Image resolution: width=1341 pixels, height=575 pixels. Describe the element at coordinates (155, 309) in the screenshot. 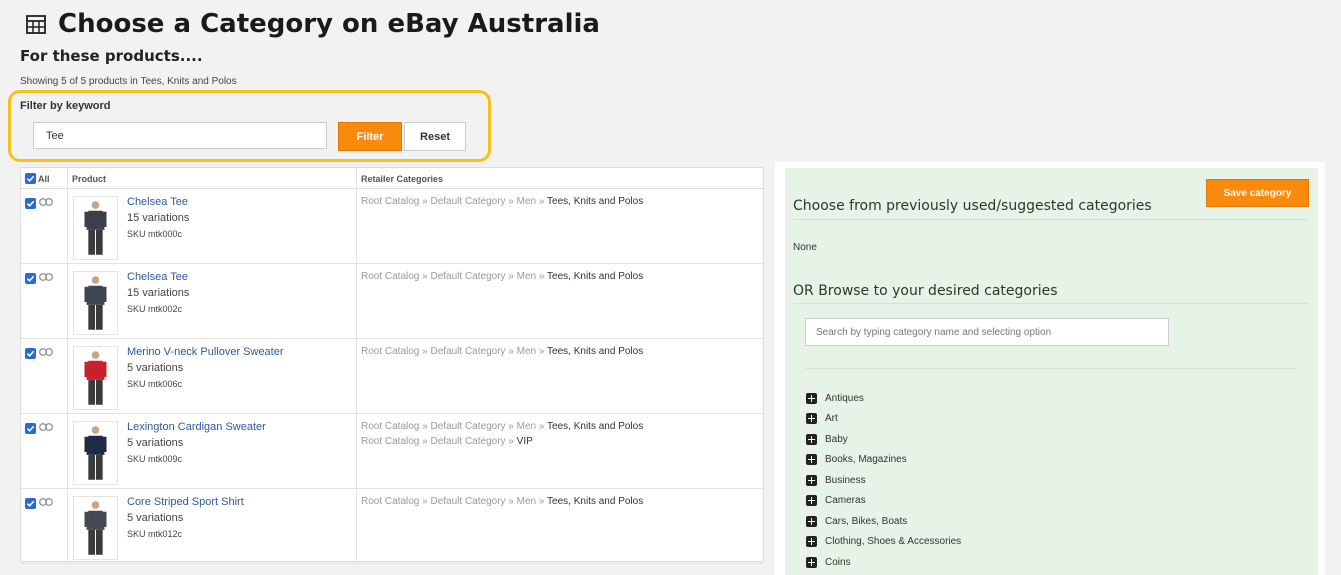

I see `product-sku: SKU mtk002c` at that location.